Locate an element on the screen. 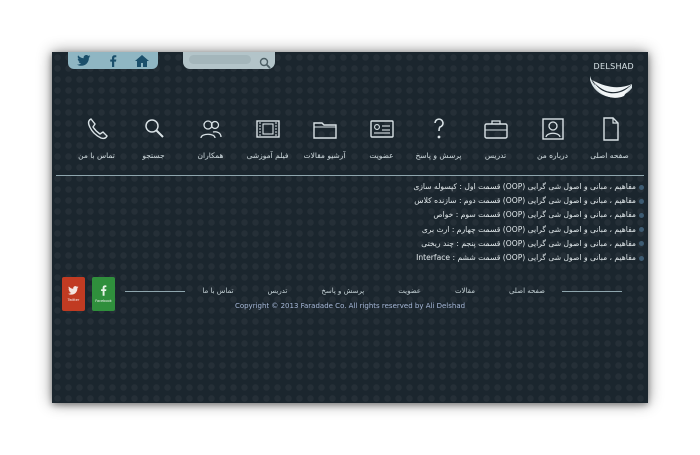 The height and width of the screenshot is (455, 700). nav-label: پرسش و پاسخ is located at coordinates (438, 155).